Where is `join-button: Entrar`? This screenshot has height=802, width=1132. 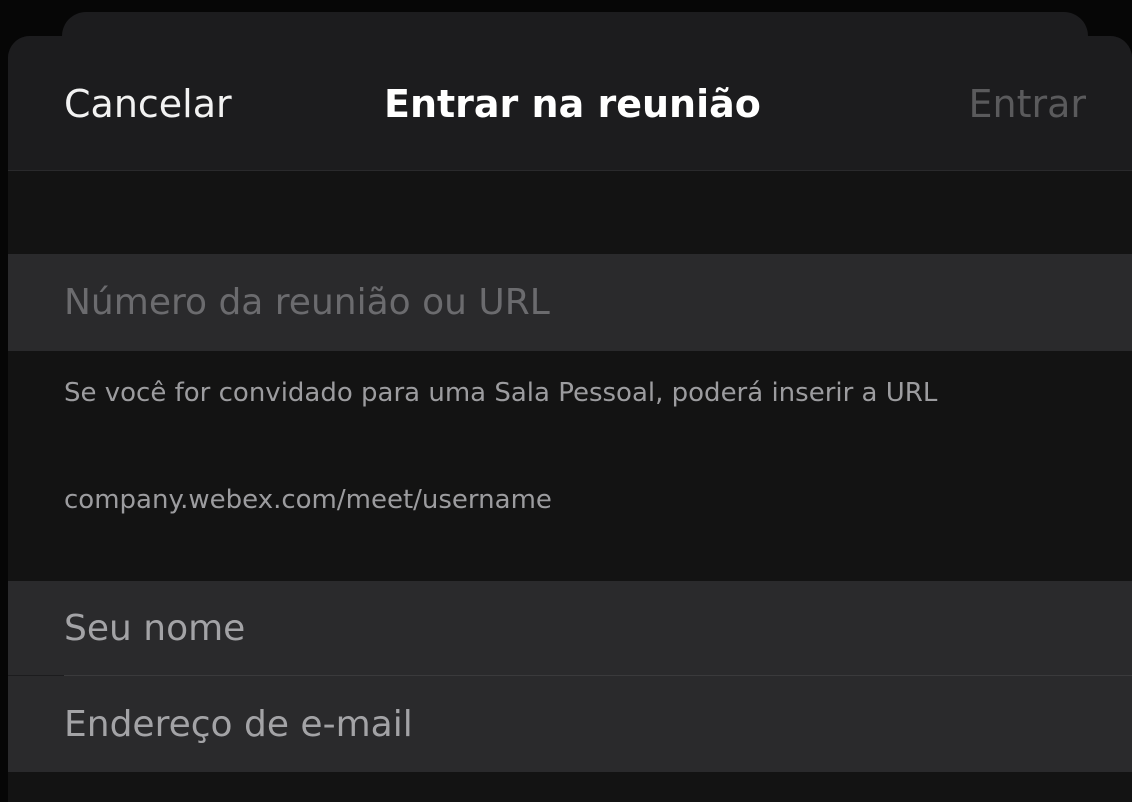
join-button: Entrar is located at coordinates (1027, 104).